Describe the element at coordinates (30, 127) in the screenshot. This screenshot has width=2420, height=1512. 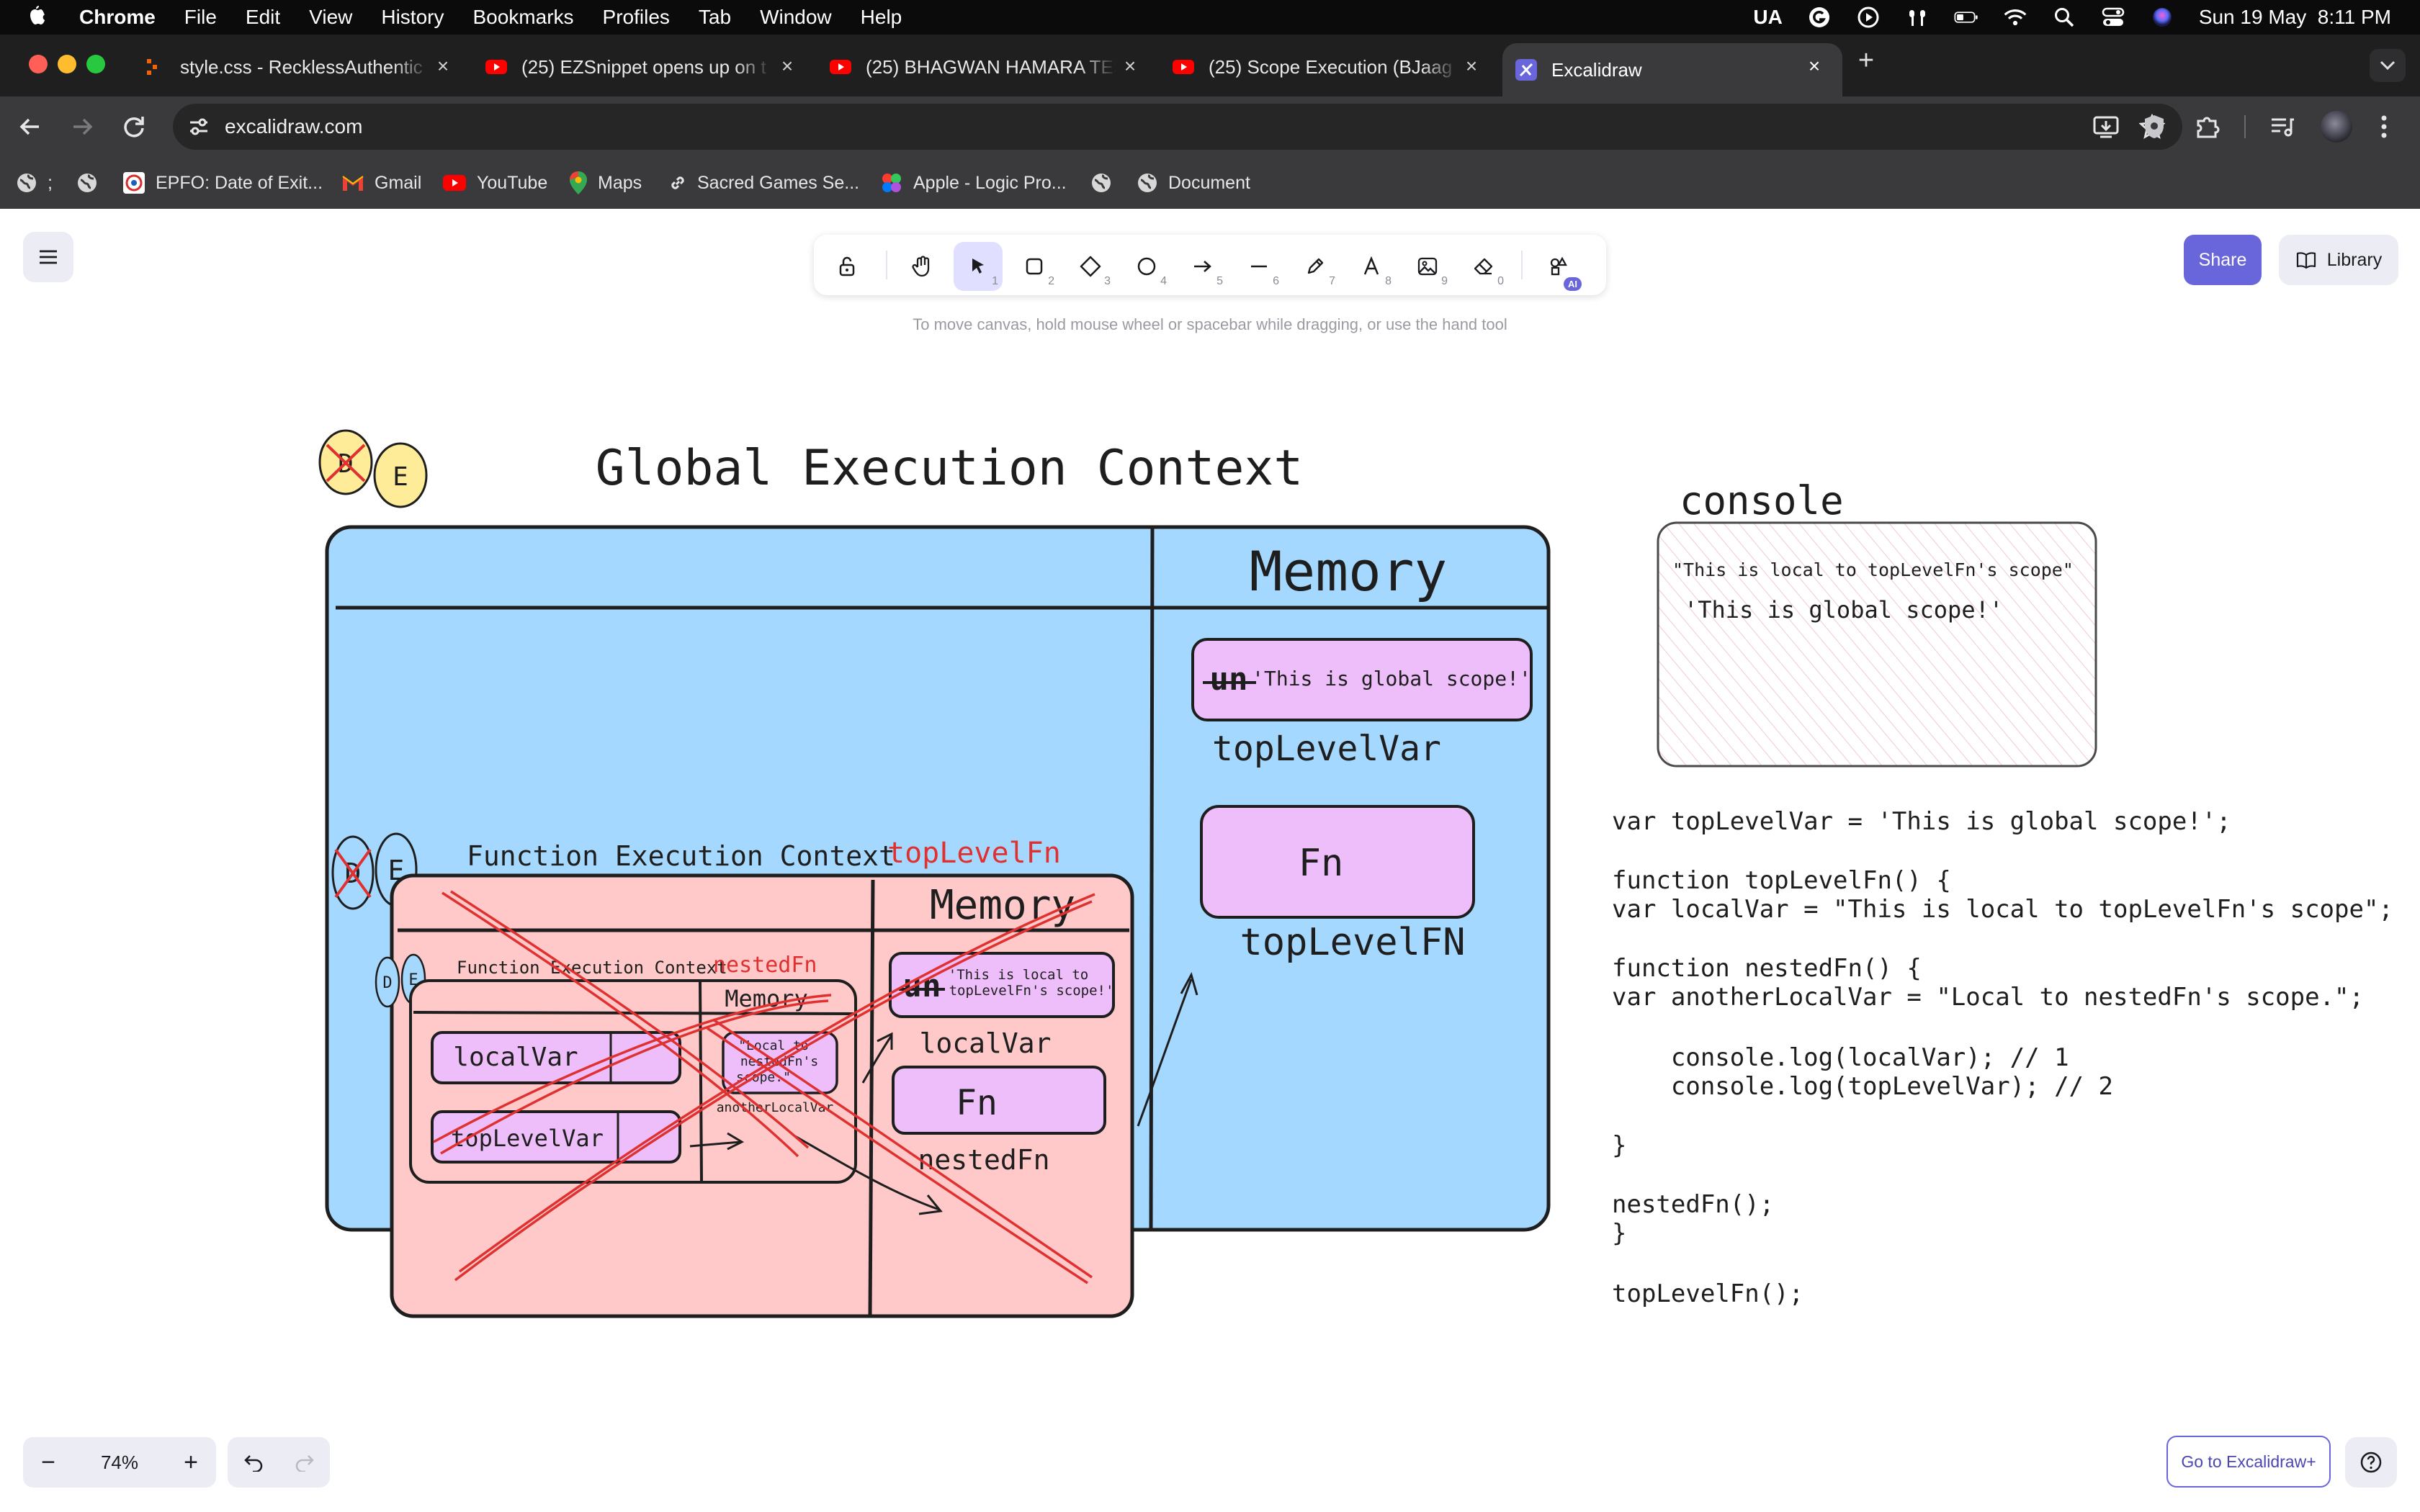
I see `back-arrow-icon` at that location.